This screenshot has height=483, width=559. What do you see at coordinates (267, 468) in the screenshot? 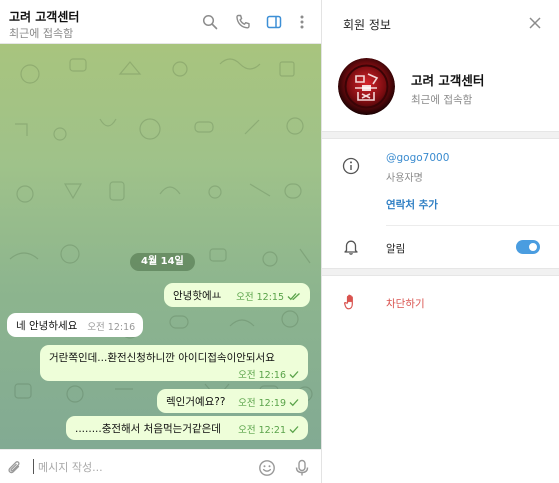
I see `emoji-icon` at bounding box center [267, 468].